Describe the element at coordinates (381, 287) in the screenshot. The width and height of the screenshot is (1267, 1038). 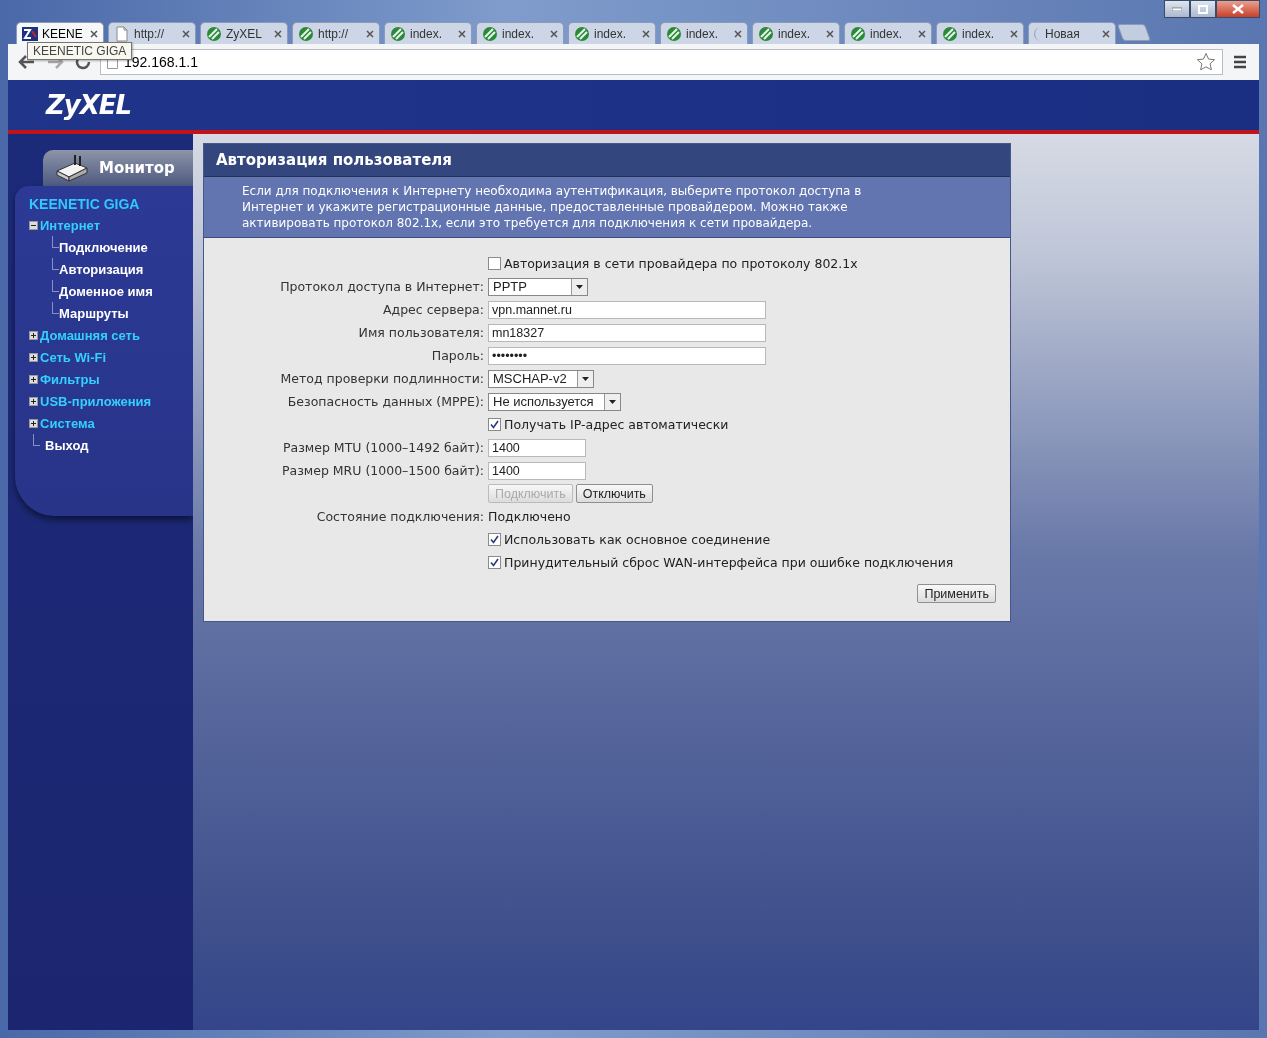
I see `field-label: Протокол доступа в Интернет:` at that location.